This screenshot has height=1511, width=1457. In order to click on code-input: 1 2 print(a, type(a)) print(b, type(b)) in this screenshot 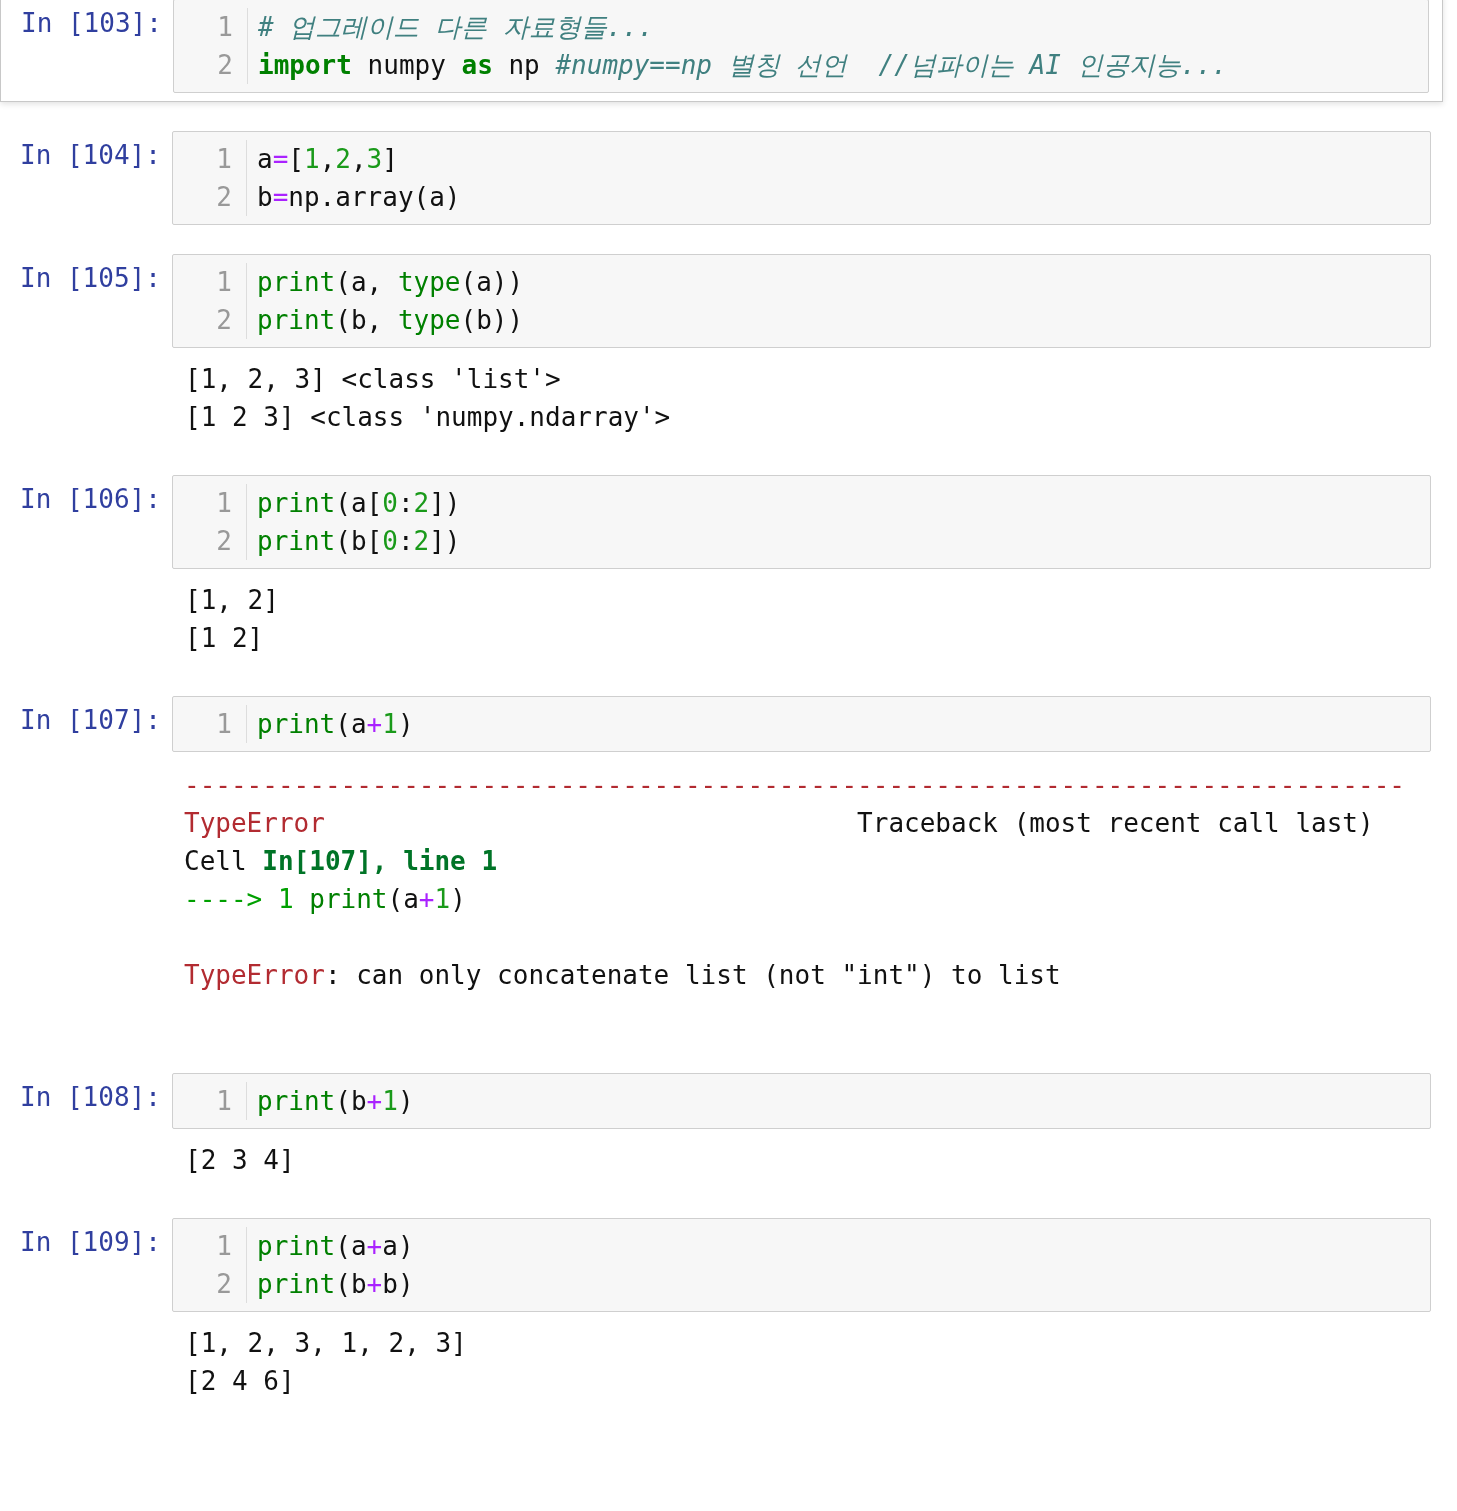, I will do `click(801, 301)`.